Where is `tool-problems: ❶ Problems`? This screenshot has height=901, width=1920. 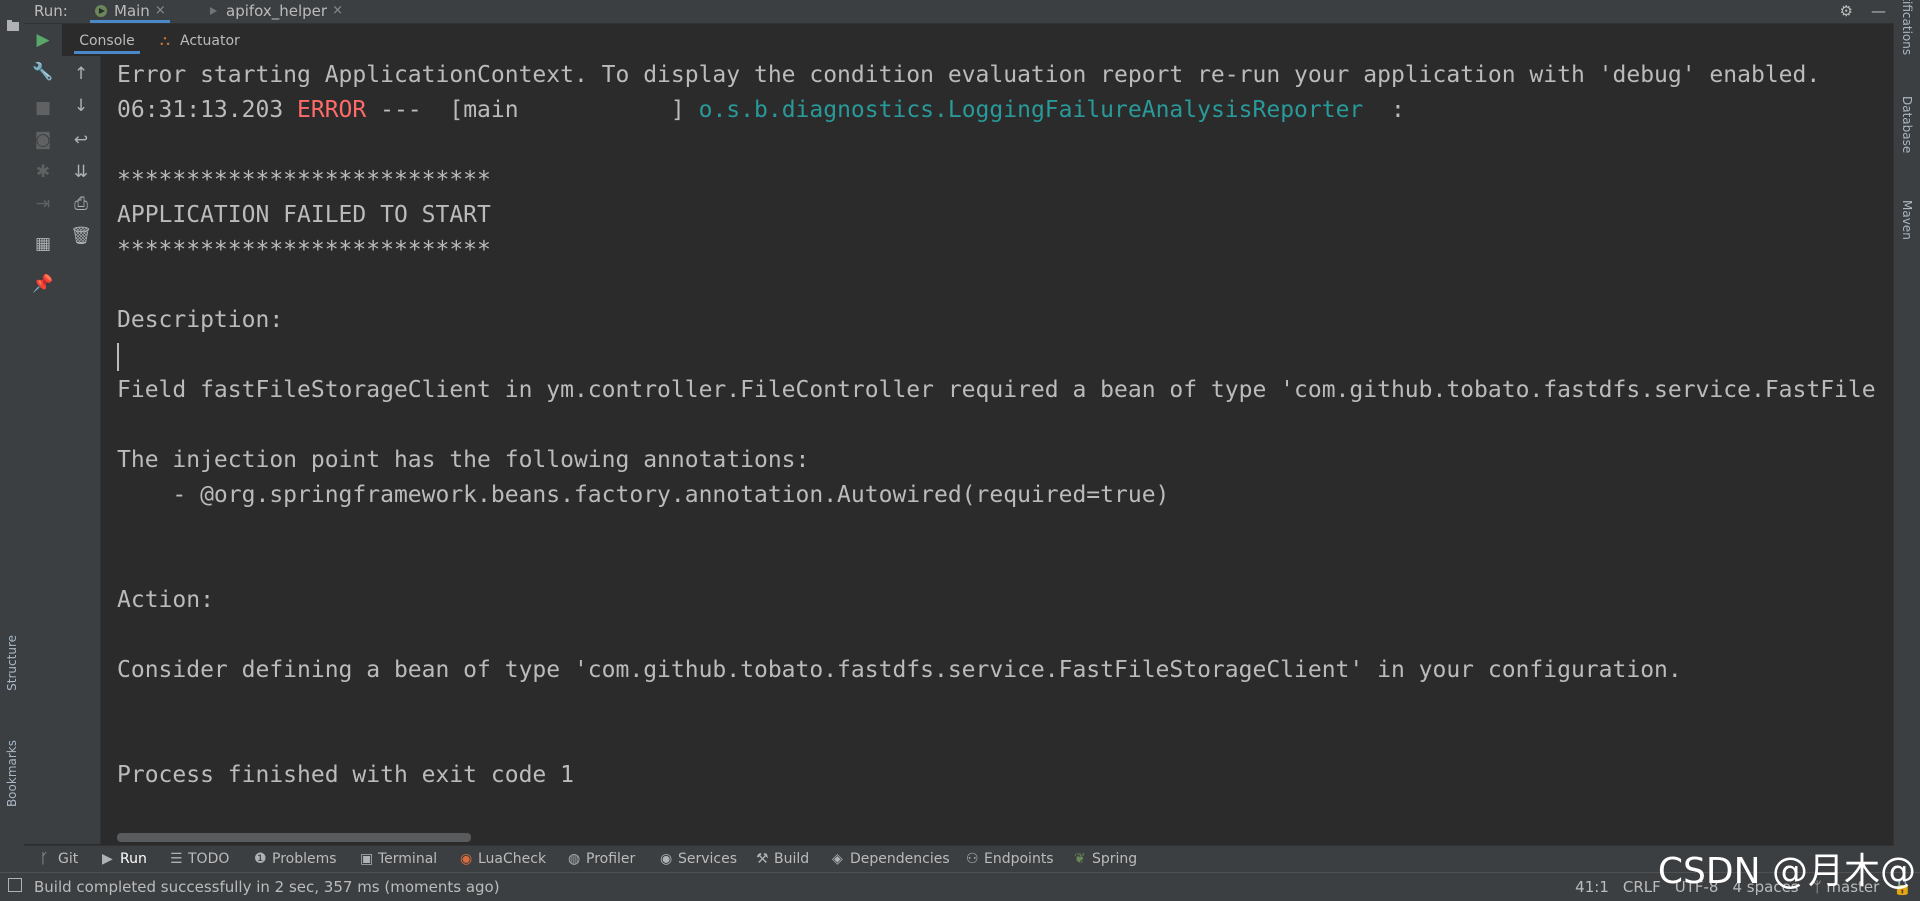 tool-problems: ❶ Problems is located at coordinates (294, 859).